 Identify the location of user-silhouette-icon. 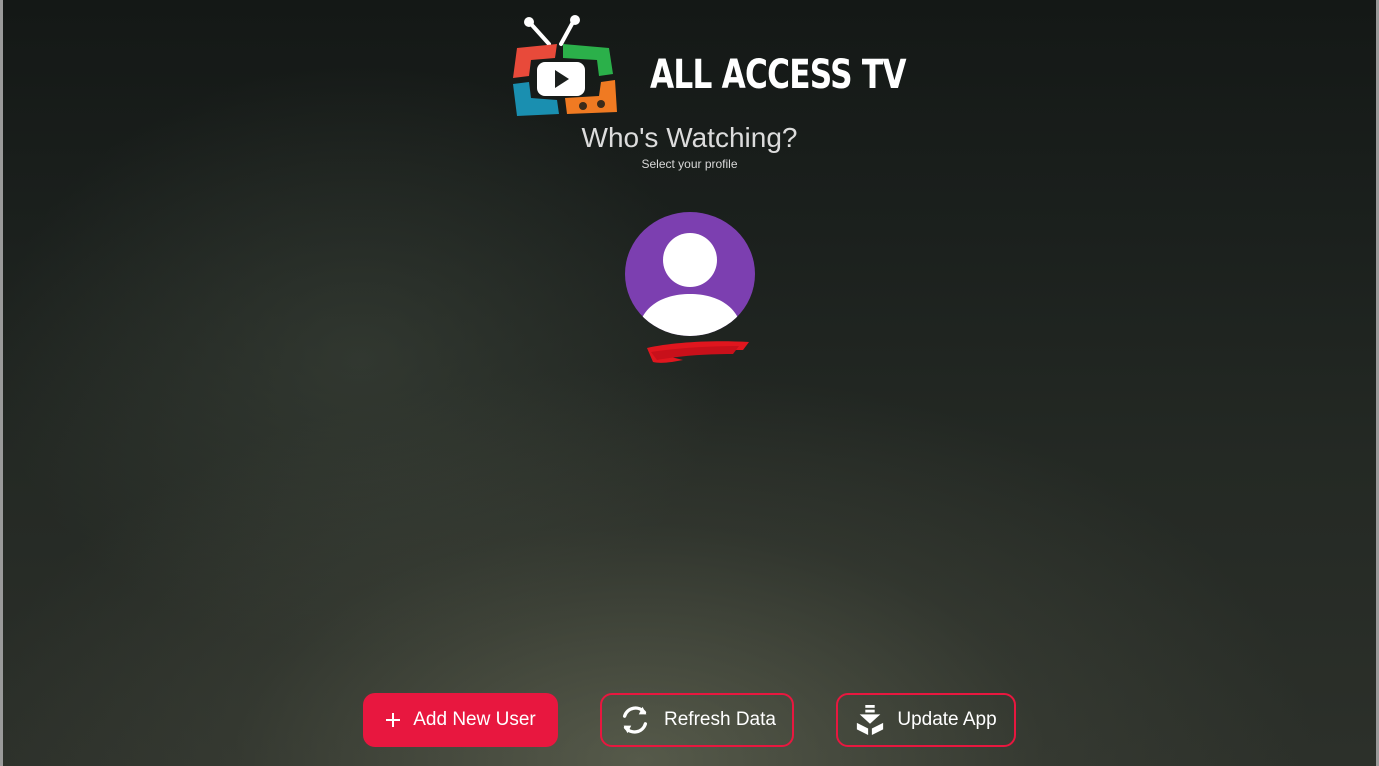
(690, 284).